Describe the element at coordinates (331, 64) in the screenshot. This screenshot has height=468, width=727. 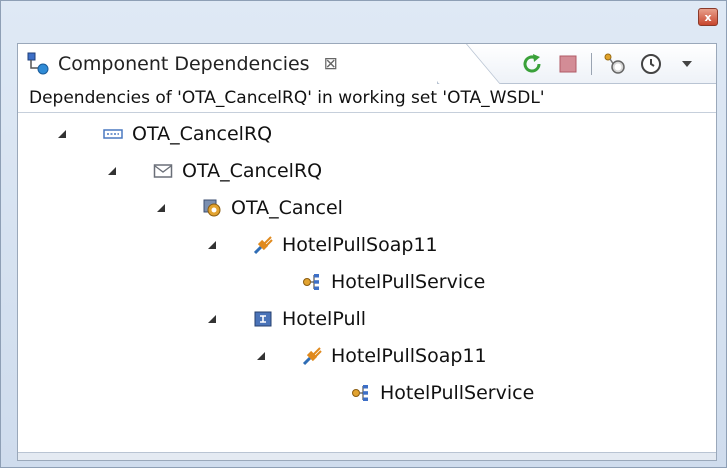
I see `tab-close-icon: ⊠` at that location.